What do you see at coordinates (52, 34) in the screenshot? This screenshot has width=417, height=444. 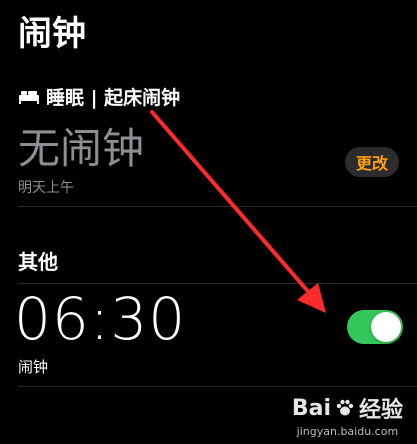 I see `page-title: 闹钟` at bounding box center [52, 34].